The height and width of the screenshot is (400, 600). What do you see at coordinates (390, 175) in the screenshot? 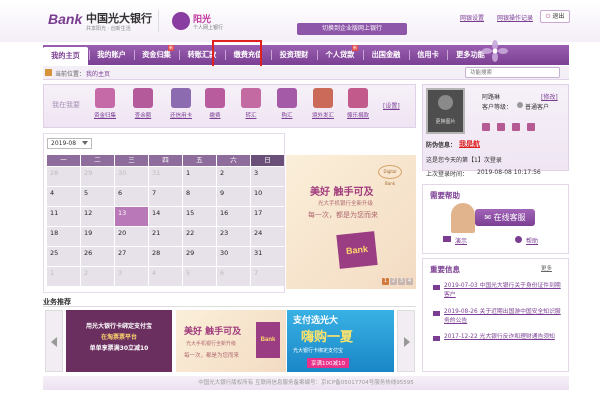
I see `digital-bank-logo: Digital Bank` at bounding box center [390, 175].